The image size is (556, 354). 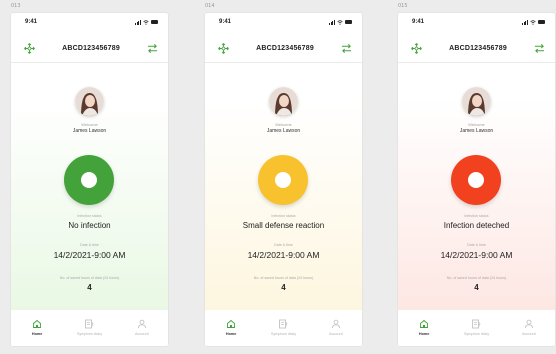 I want to click on infection-status-value: No infection, so click(x=89, y=225).